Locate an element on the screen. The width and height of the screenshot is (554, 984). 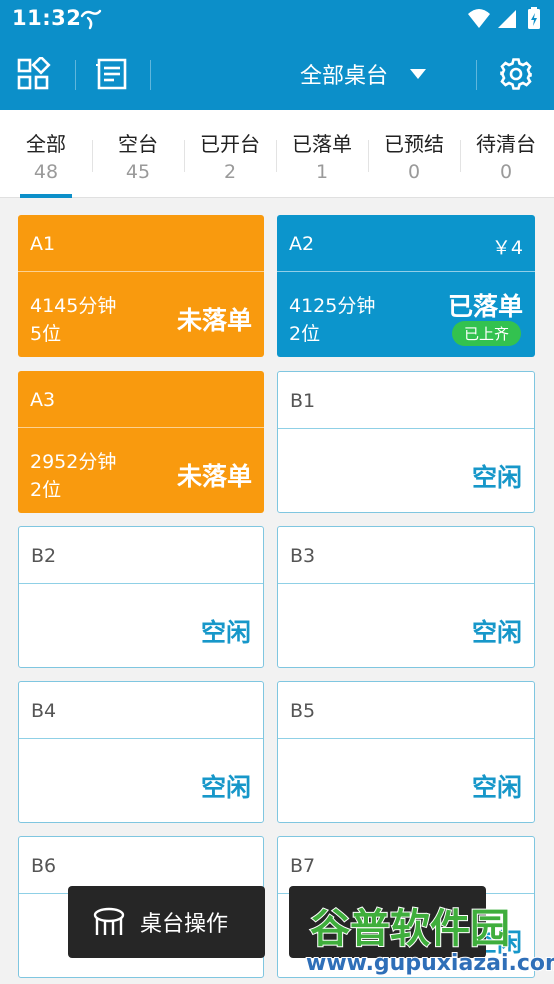
tab-prebilled: 已预结 0 is located at coordinates (414, 154).